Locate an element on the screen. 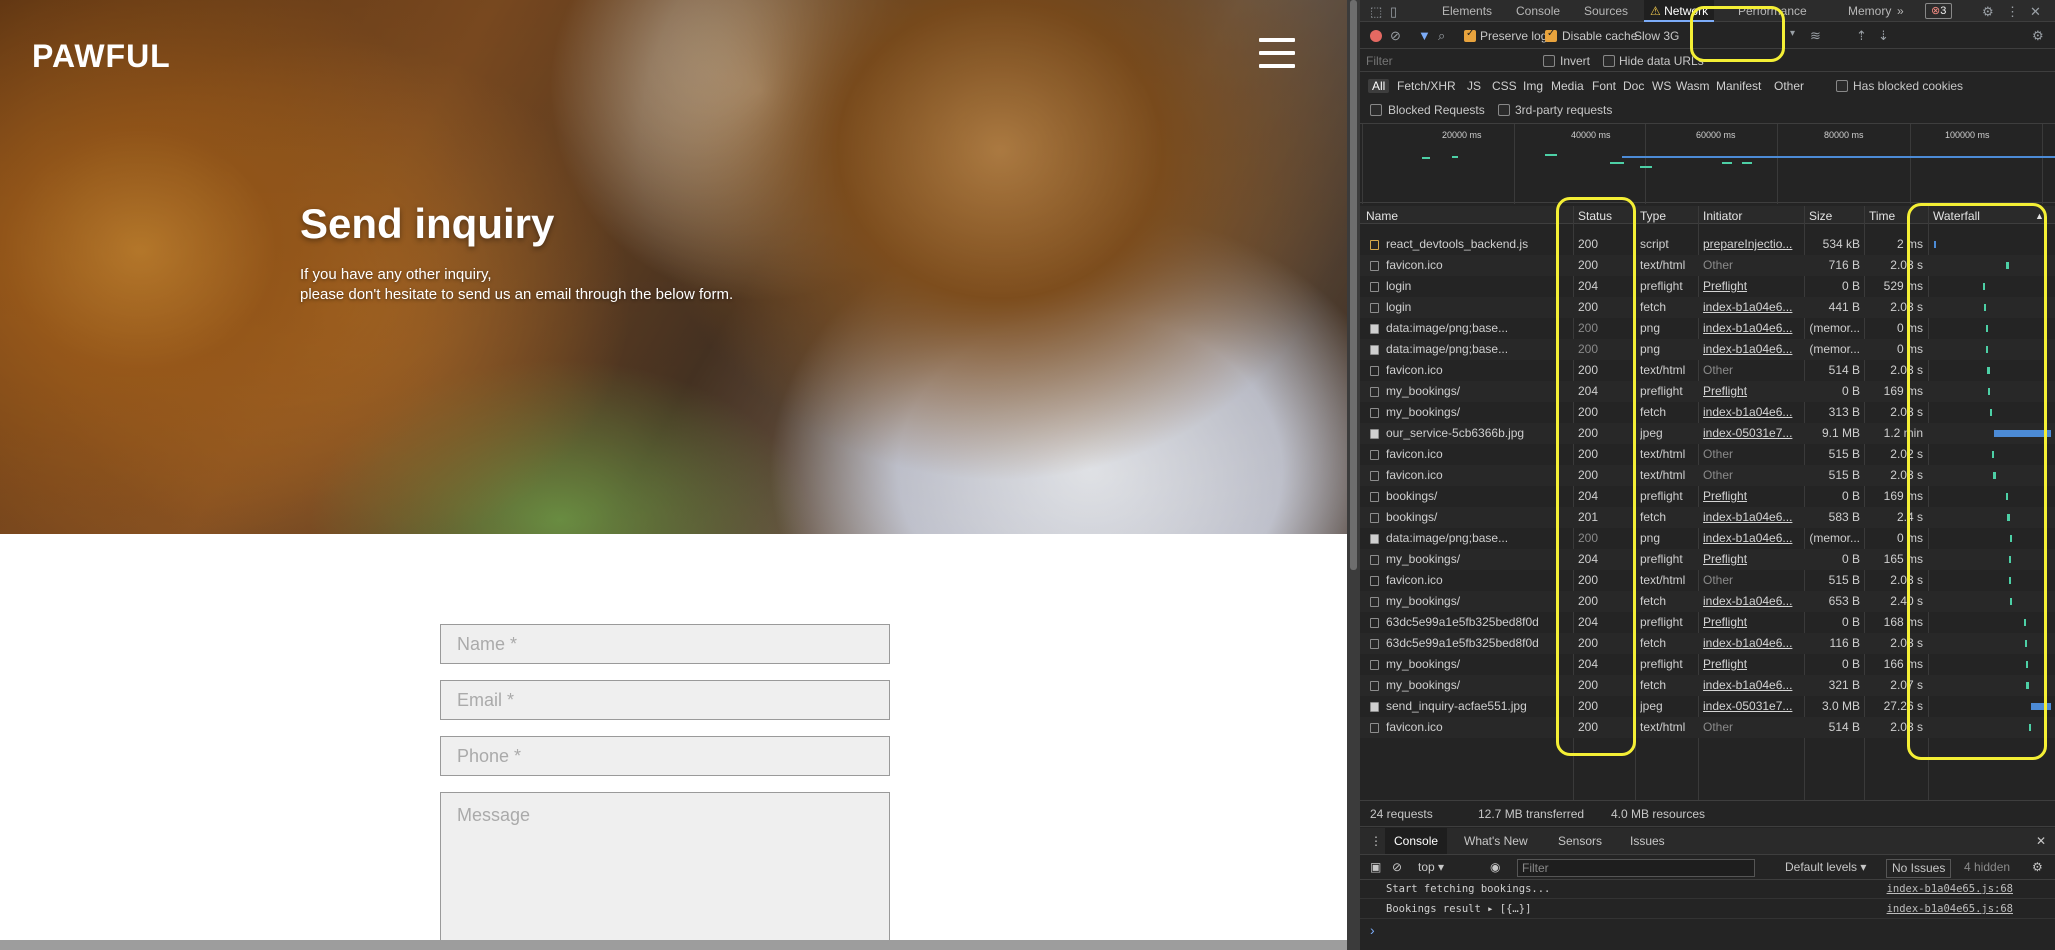  type-filter-font: Font is located at coordinates (1604, 86).